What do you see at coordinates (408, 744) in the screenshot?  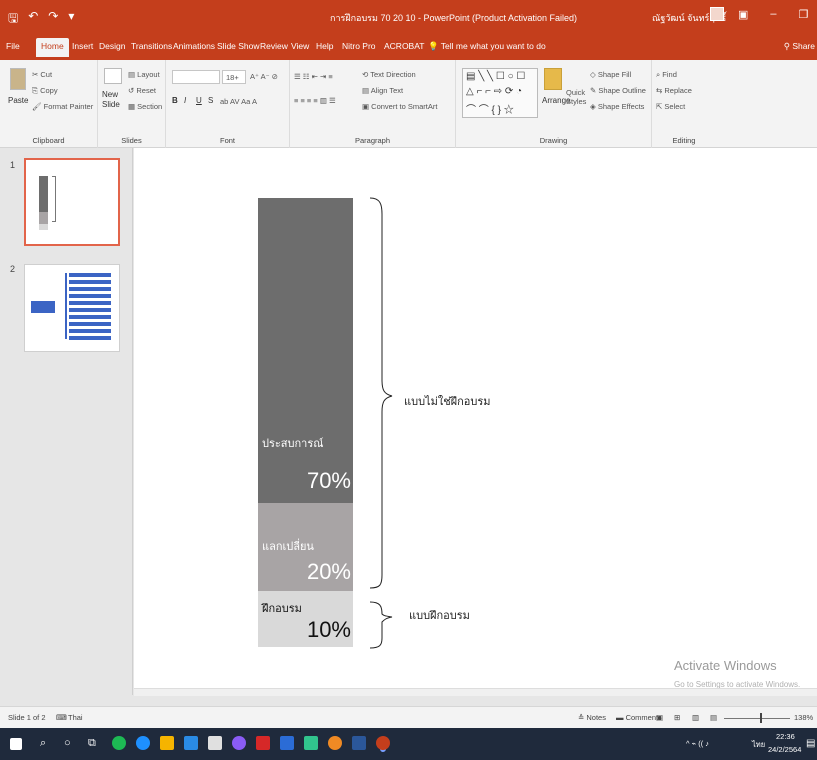 I see `windows-taskbar: ⌕ ○ ⧉ ^ ⌁ (( ♪ ไทย 22:36 24/2/2564 ▤` at bounding box center [408, 744].